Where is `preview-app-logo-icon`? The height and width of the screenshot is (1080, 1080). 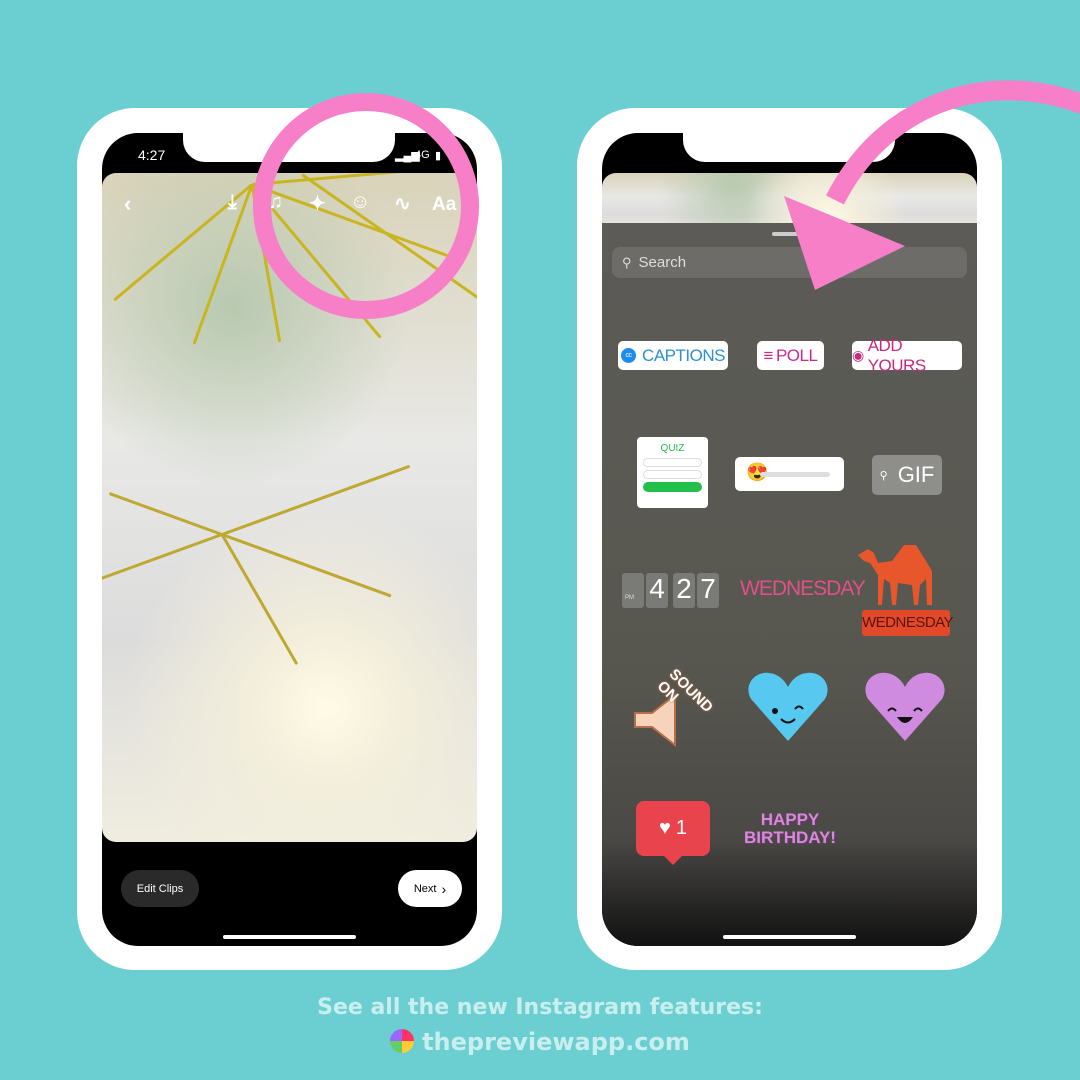 preview-app-logo-icon is located at coordinates (402, 1041).